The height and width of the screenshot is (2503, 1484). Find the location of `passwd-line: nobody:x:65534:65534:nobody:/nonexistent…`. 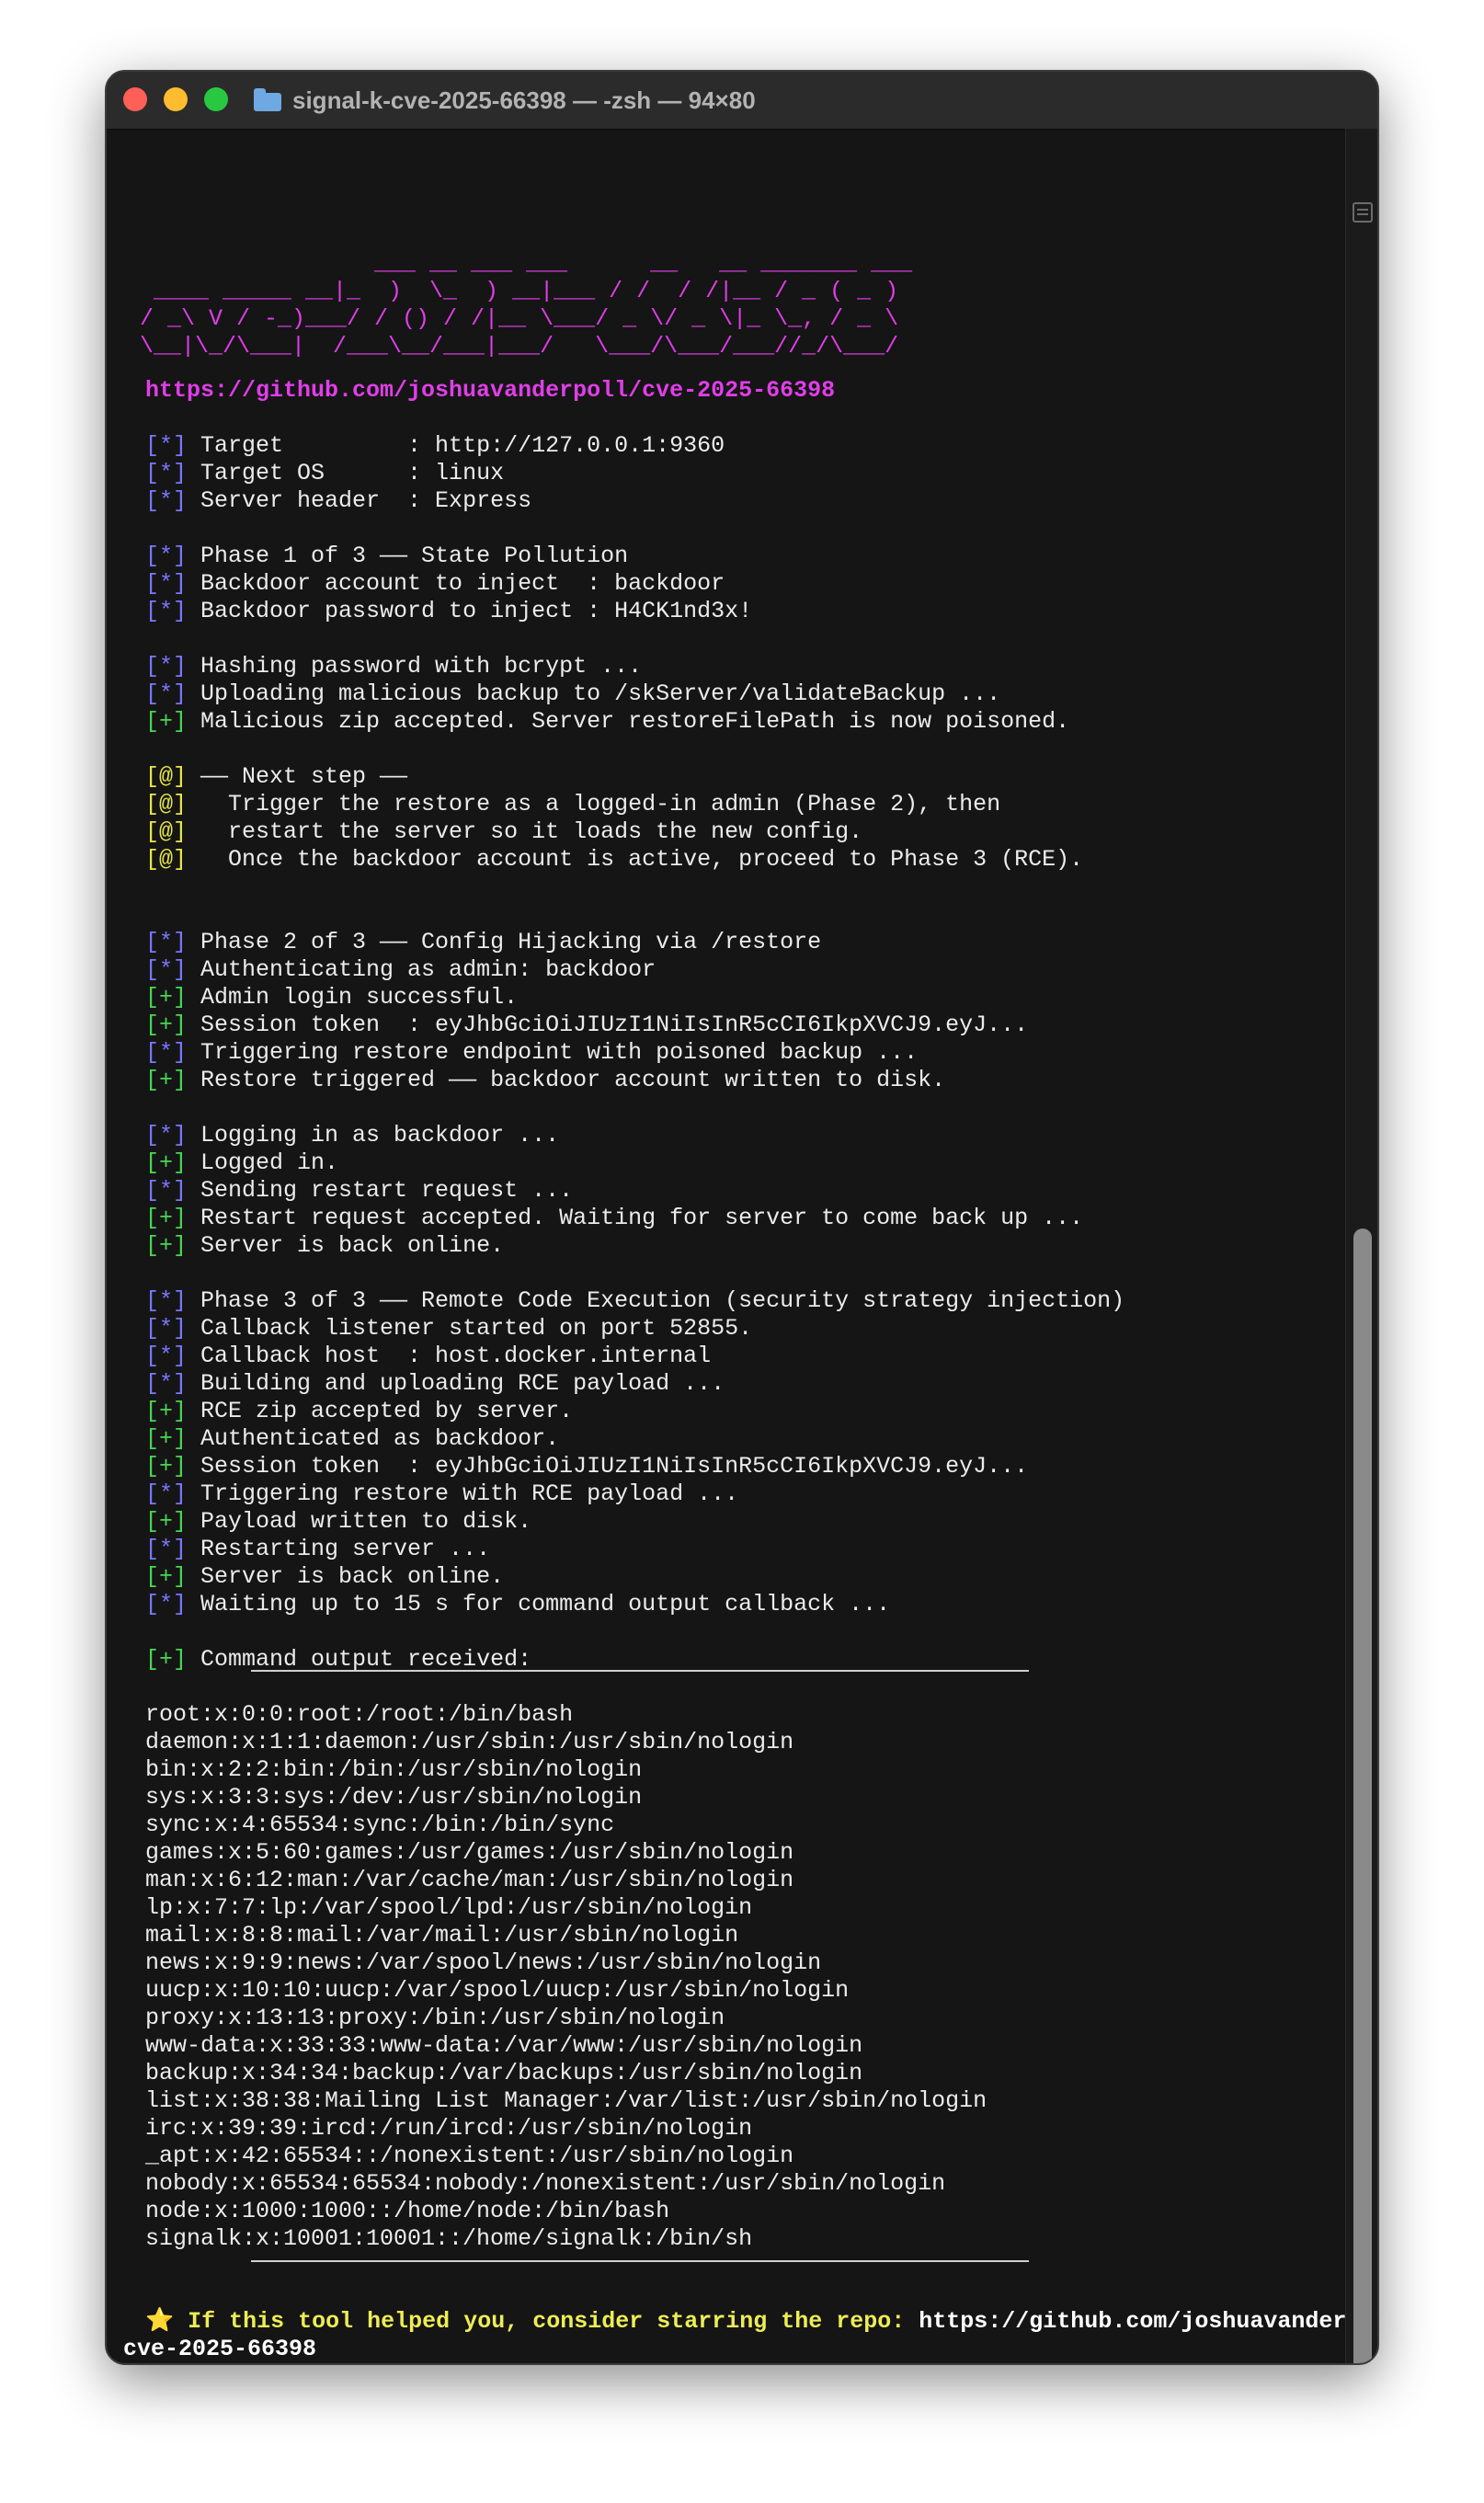

passwd-line: nobody:x:65534:65534:nobody:/nonexistent… is located at coordinates (545, 2184).